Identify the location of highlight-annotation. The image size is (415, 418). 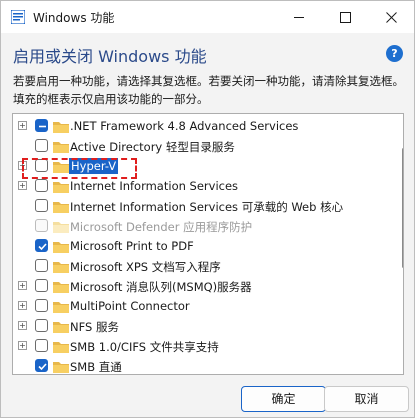
(79, 168).